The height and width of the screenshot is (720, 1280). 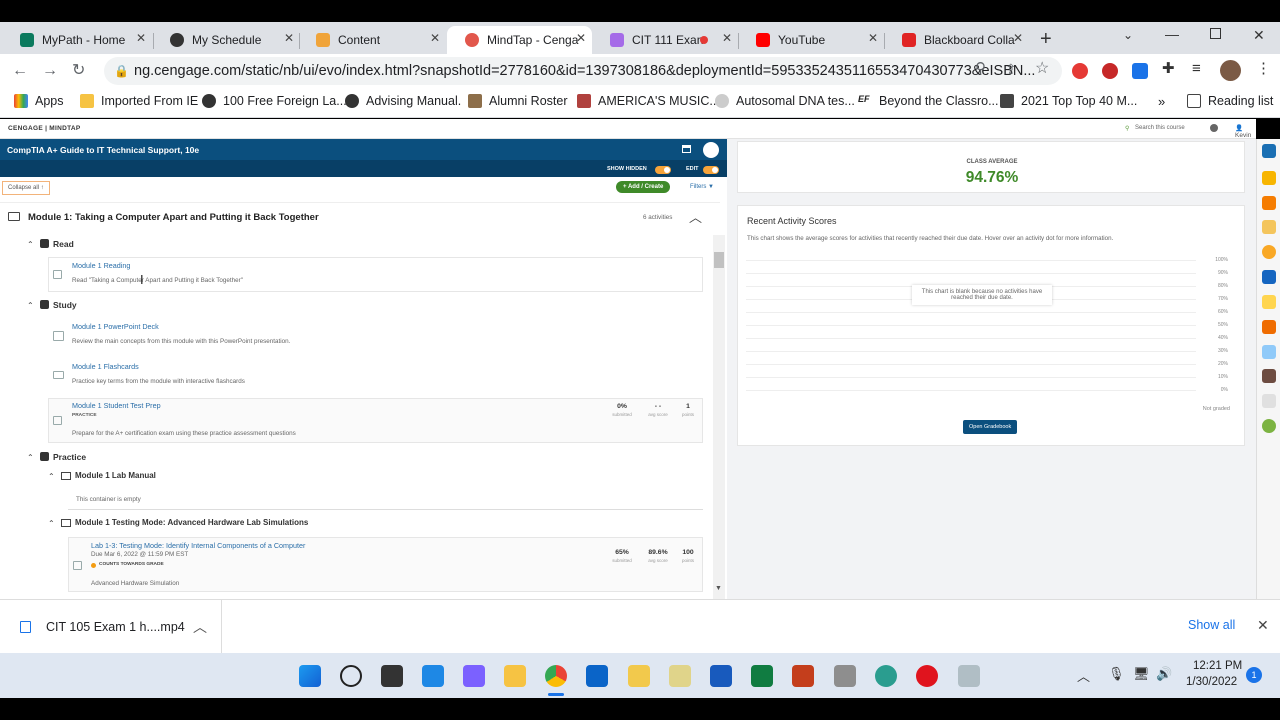 I want to click on globe-app-icon, so click(x=886, y=676).